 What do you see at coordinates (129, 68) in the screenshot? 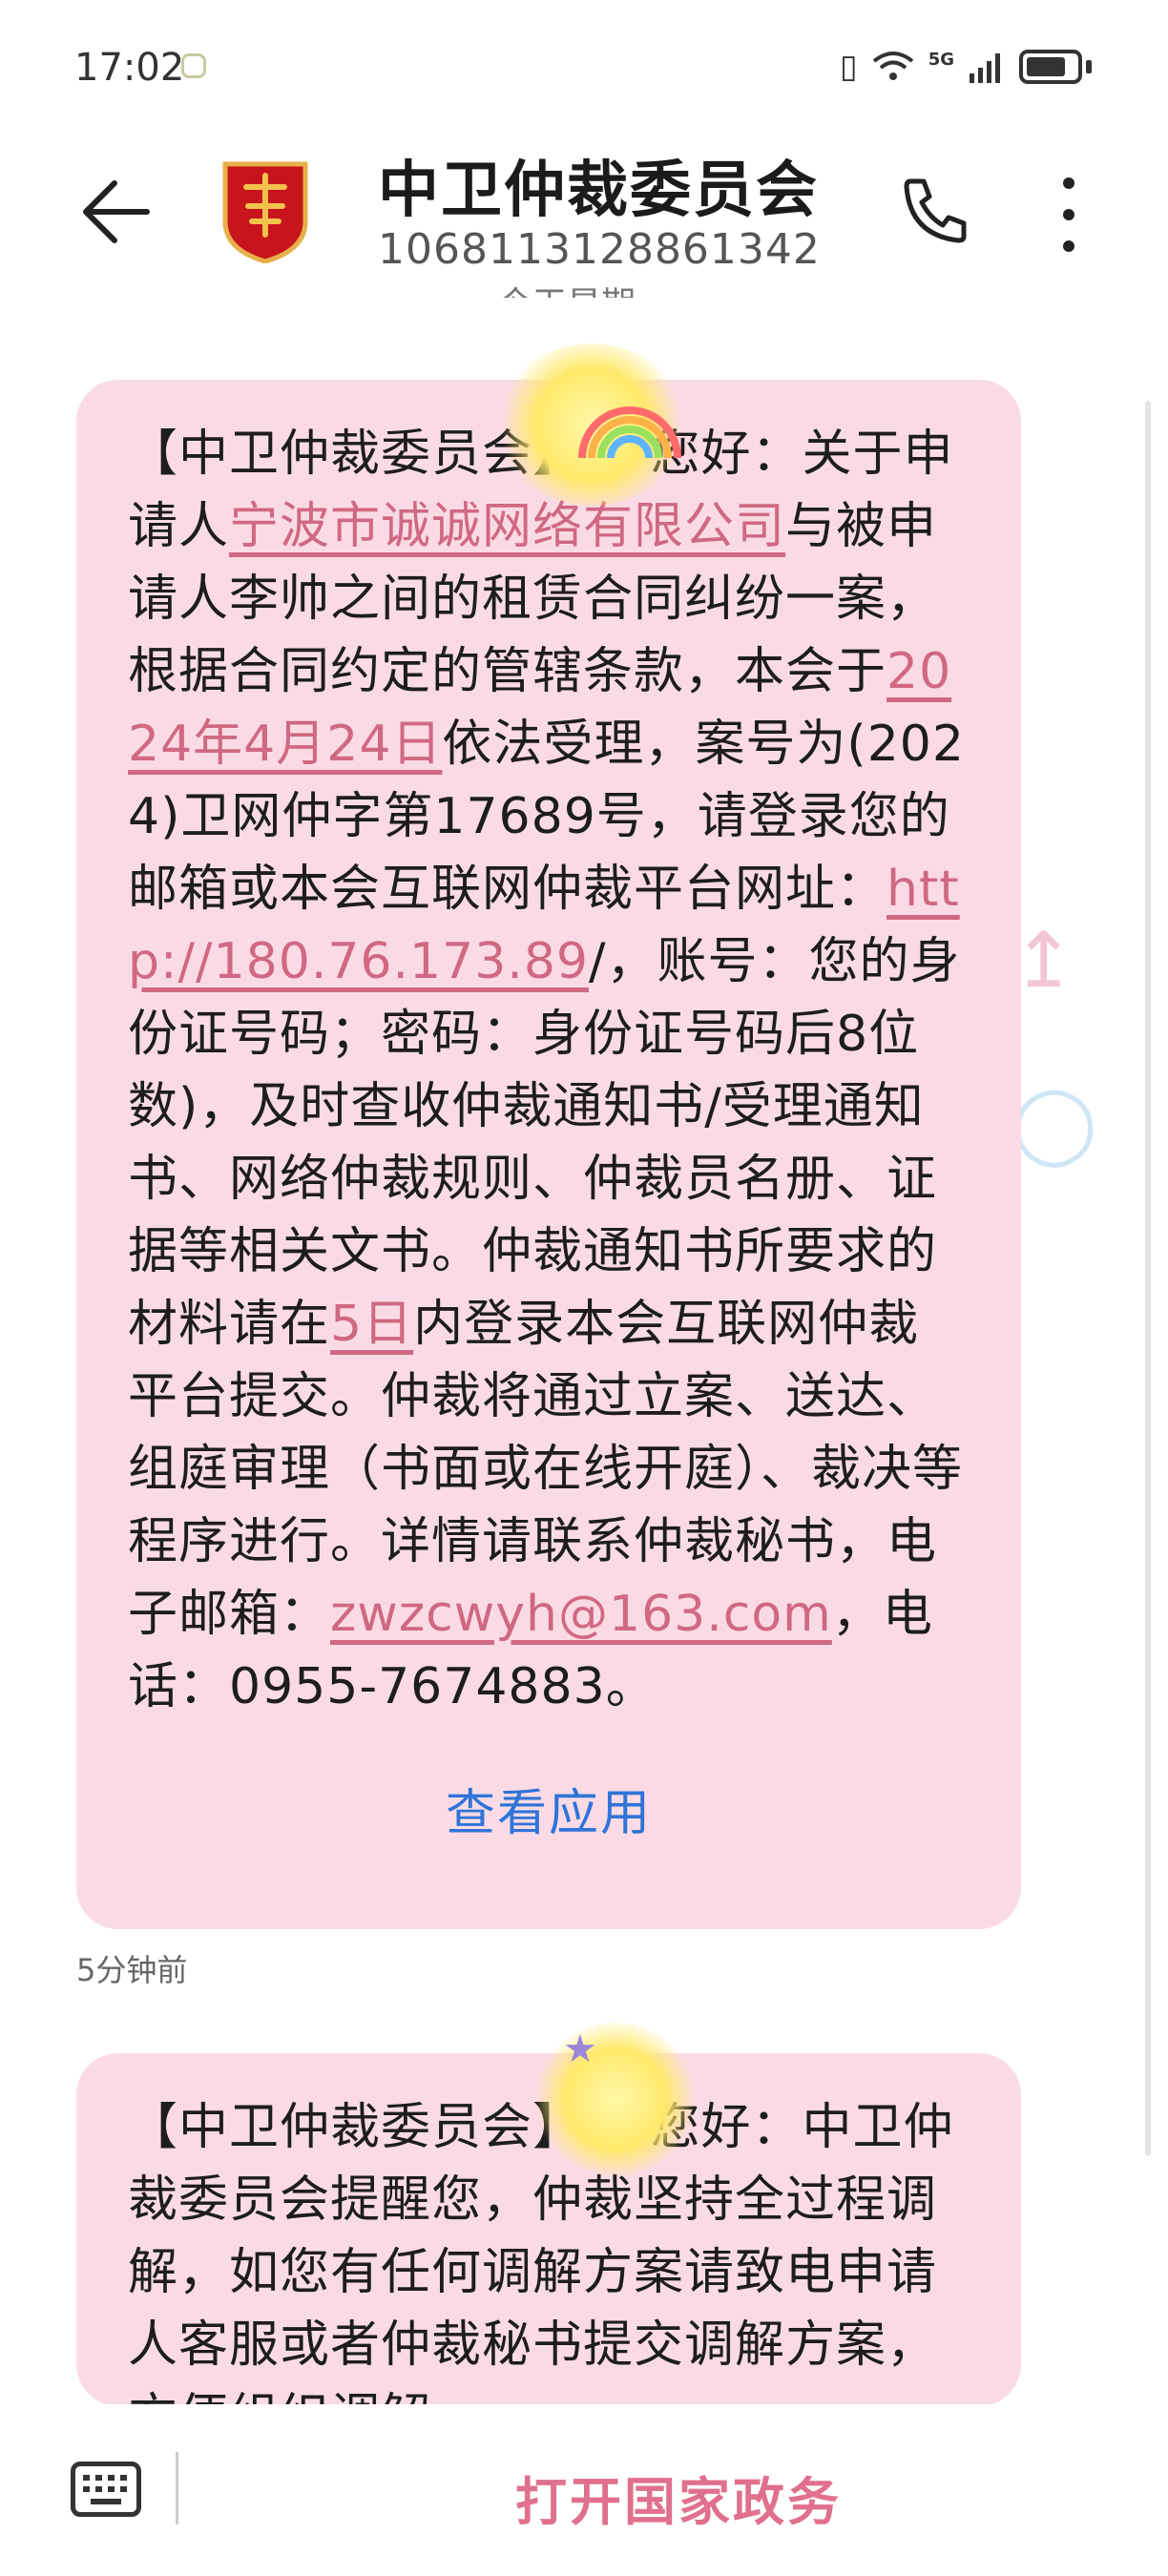
I see `status-time: 17:02` at bounding box center [129, 68].